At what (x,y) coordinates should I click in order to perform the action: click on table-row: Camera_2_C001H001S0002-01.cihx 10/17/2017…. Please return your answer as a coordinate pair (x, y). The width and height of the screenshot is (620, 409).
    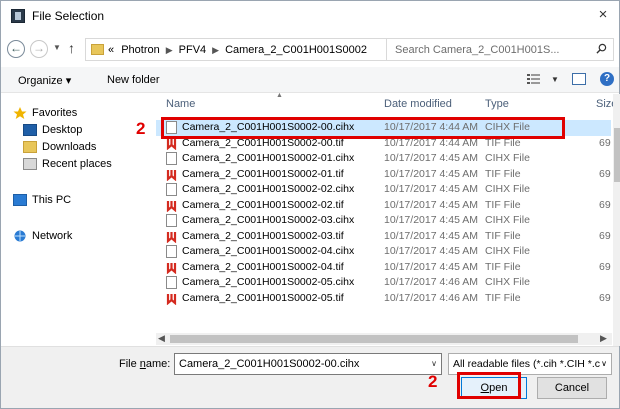
    Looking at the image, I should click on (383, 159).